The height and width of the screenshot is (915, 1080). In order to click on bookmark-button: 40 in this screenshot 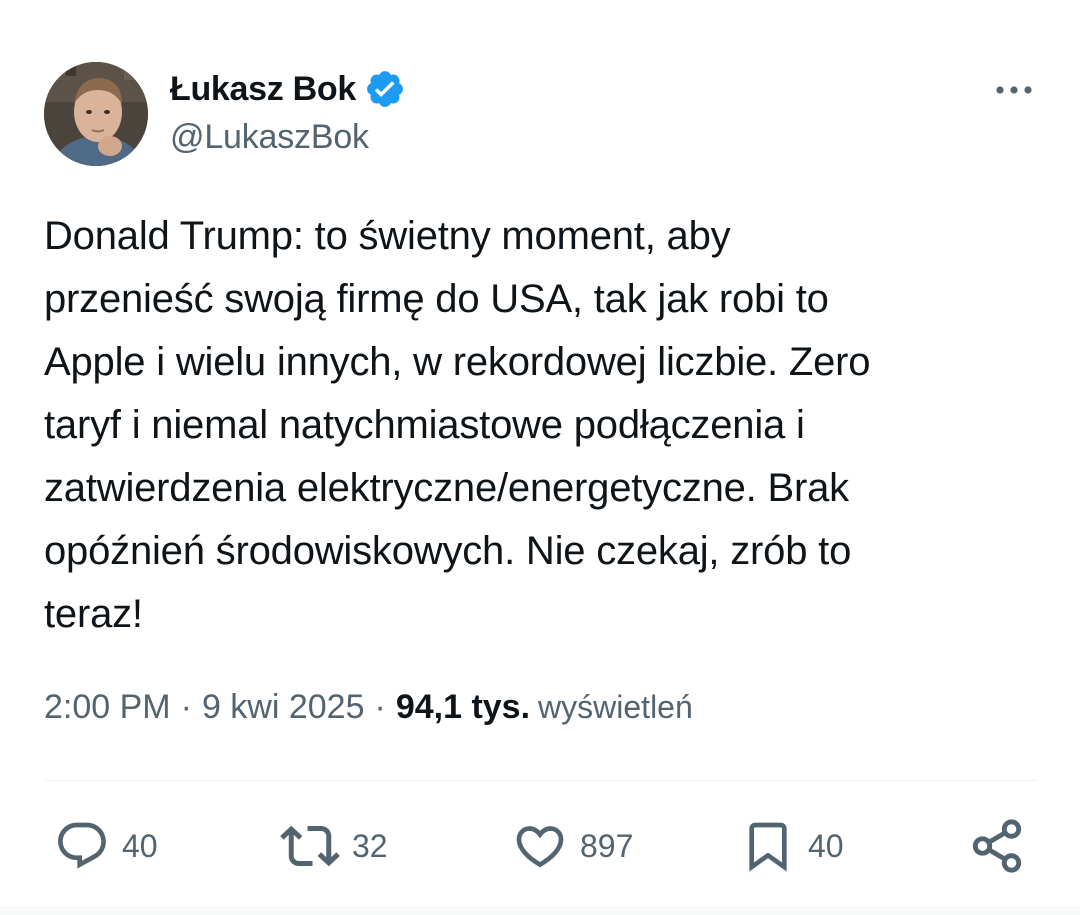, I will do `click(792, 846)`.